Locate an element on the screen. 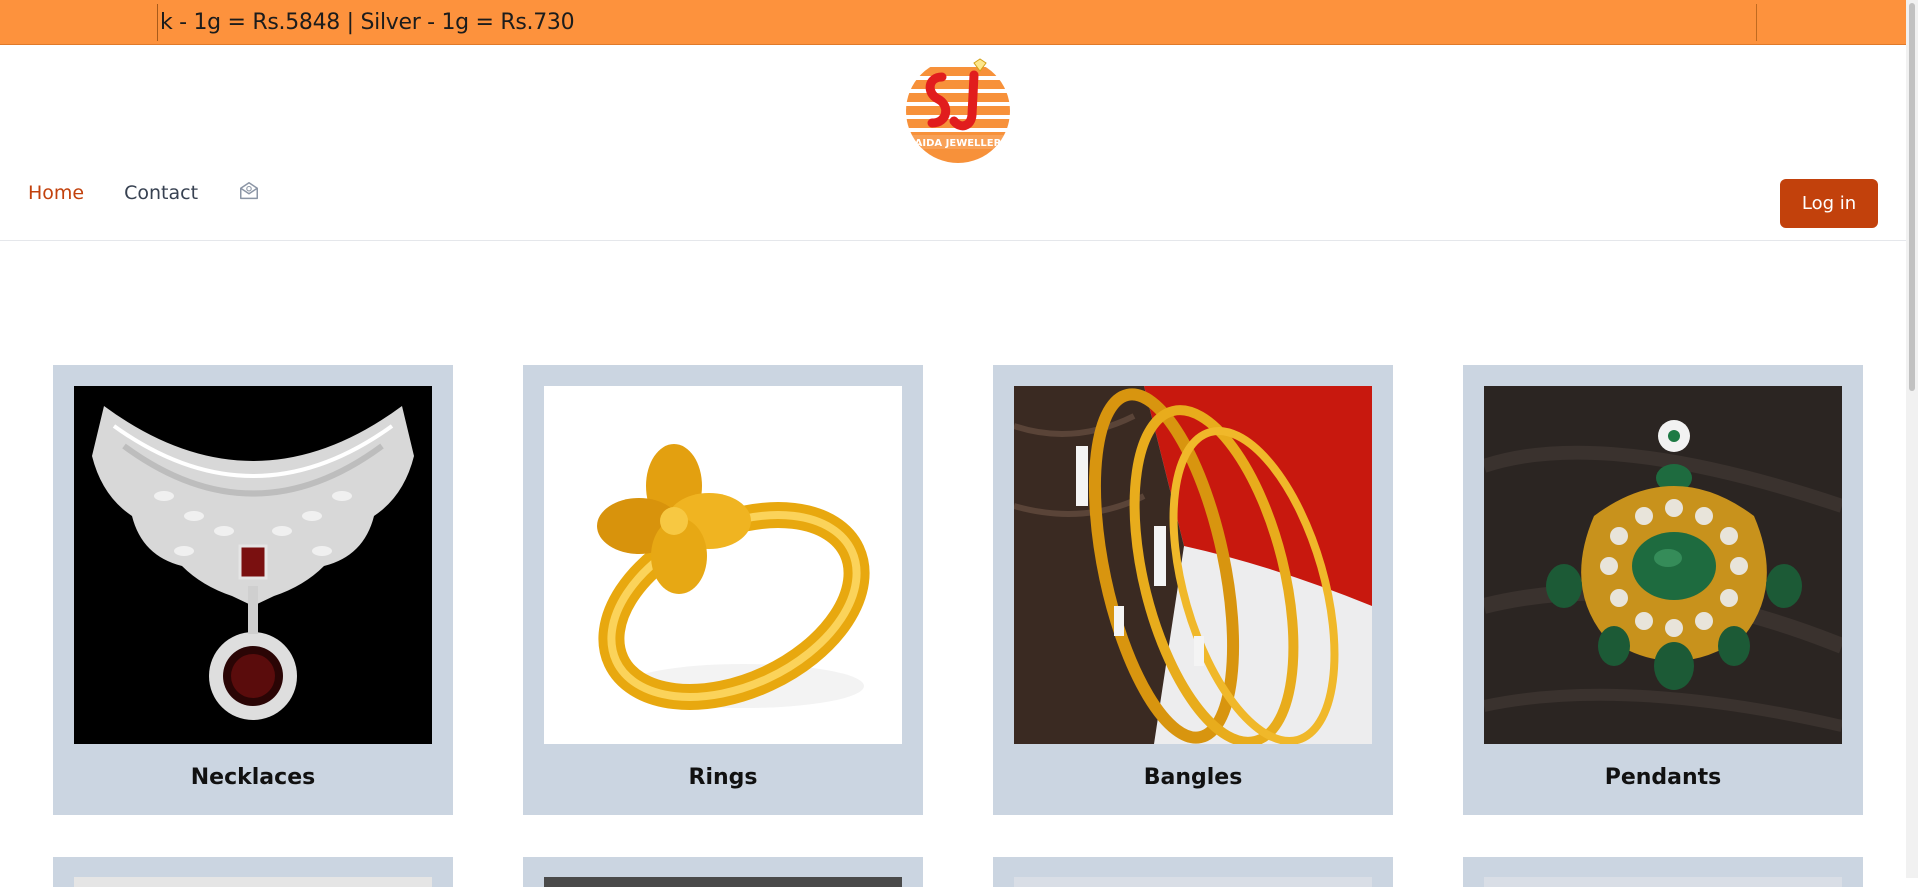 The height and width of the screenshot is (887, 1918). ticker-text: k - 1g = Rs.5848 | Silver - 1g = Rs.730 is located at coordinates (367, 22).